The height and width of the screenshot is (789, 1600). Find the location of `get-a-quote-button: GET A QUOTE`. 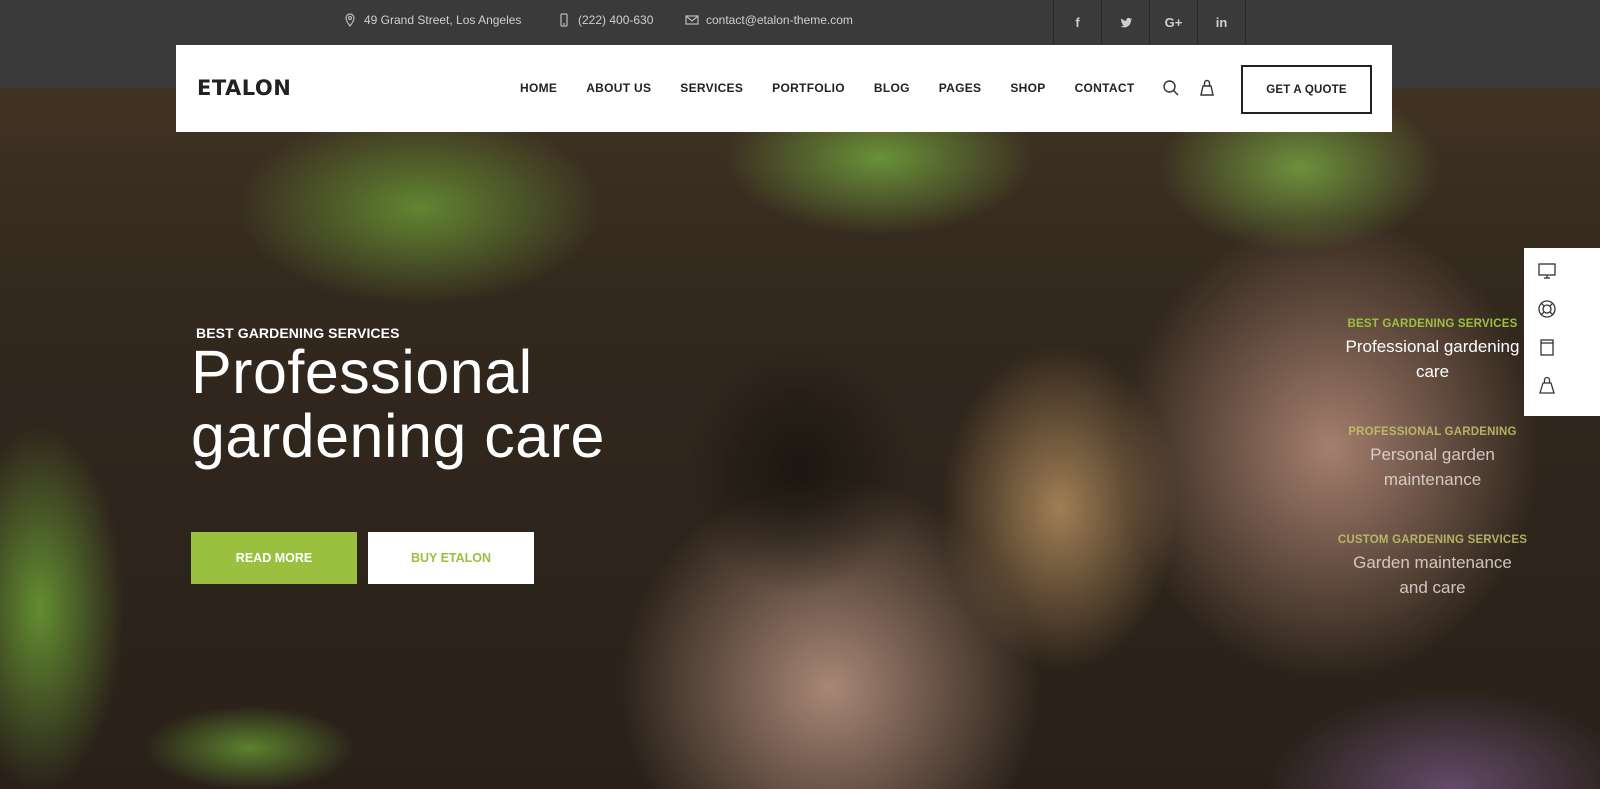

get-a-quote-button: GET A QUOTE is located at coordinates (1306, 89).